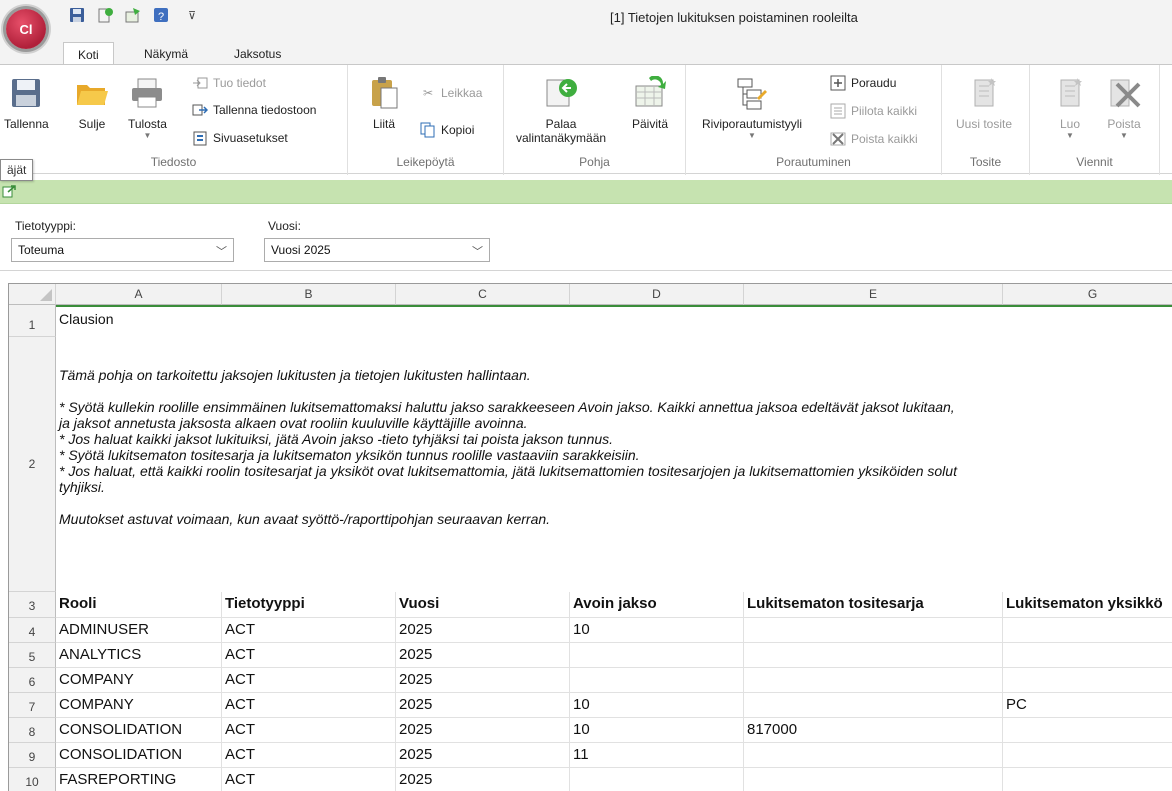  What do you see at coordinates (26, 29) in the screenshot?
I see `app-logo: Cl` at bounding box center [26, 29].